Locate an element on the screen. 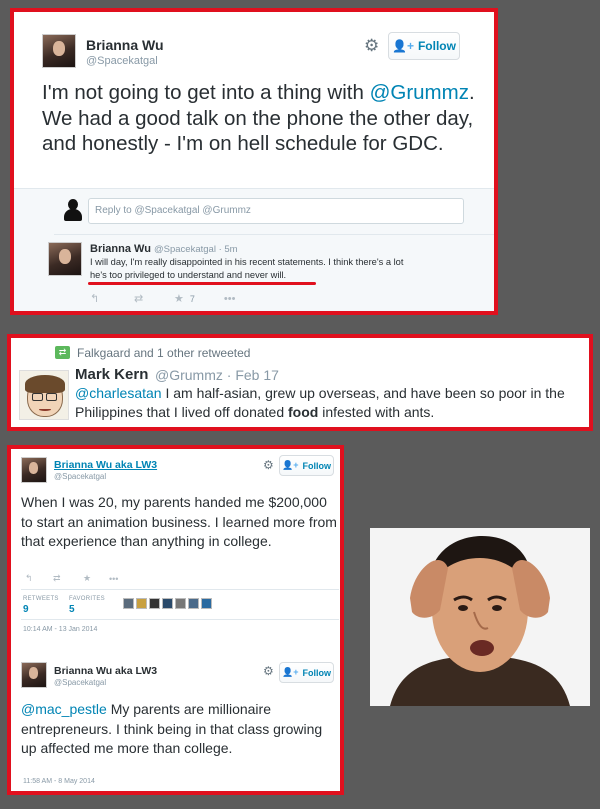 The width and height of the screenshot is (600, 809). reply-user-meta: @Spacekatgal · 5m is located at coordinates (196, 249).